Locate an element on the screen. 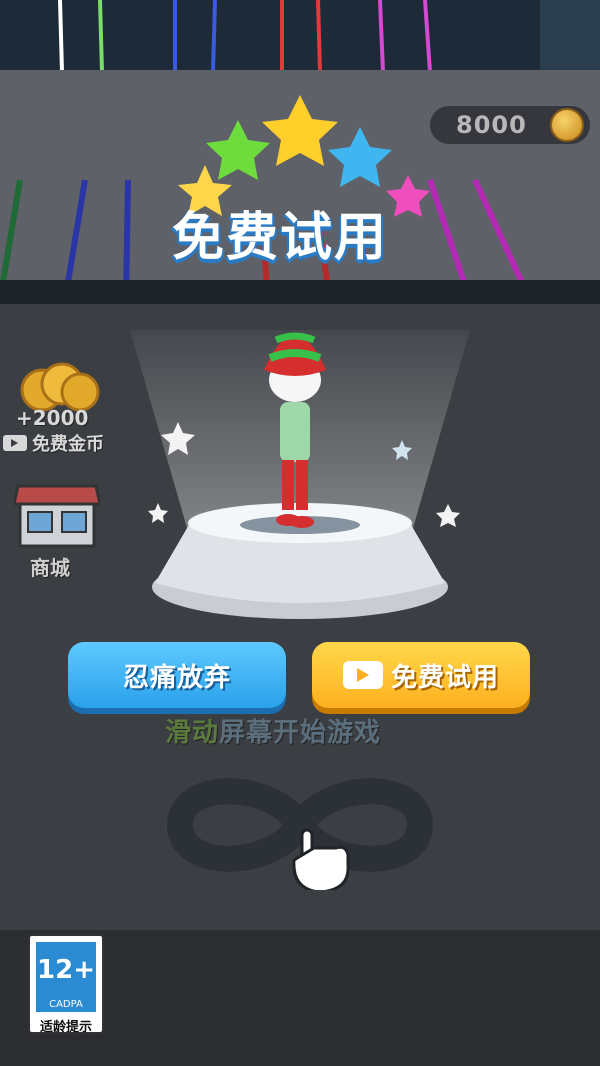  swipe-infinity-icon is located at coordinates (300, 825).